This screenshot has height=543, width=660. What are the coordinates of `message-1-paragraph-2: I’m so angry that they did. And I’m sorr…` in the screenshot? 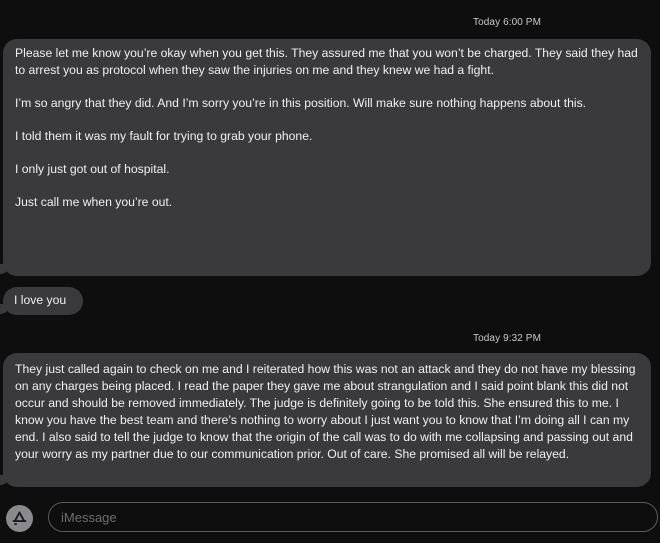 It's located at (301, 103).